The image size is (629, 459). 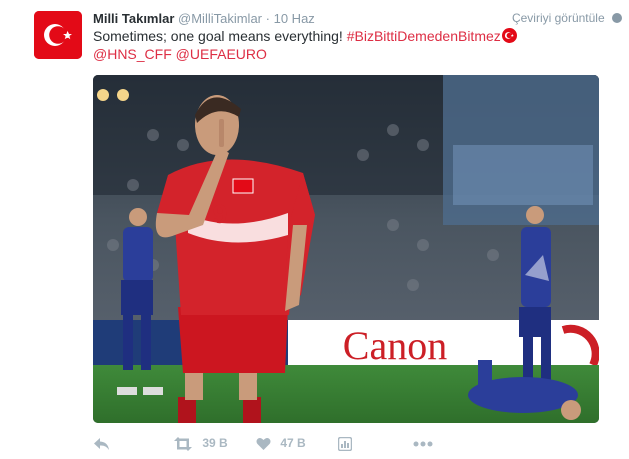 I want to click on tweet-actions: 39 B 47 B, so click(x=303, y=444).